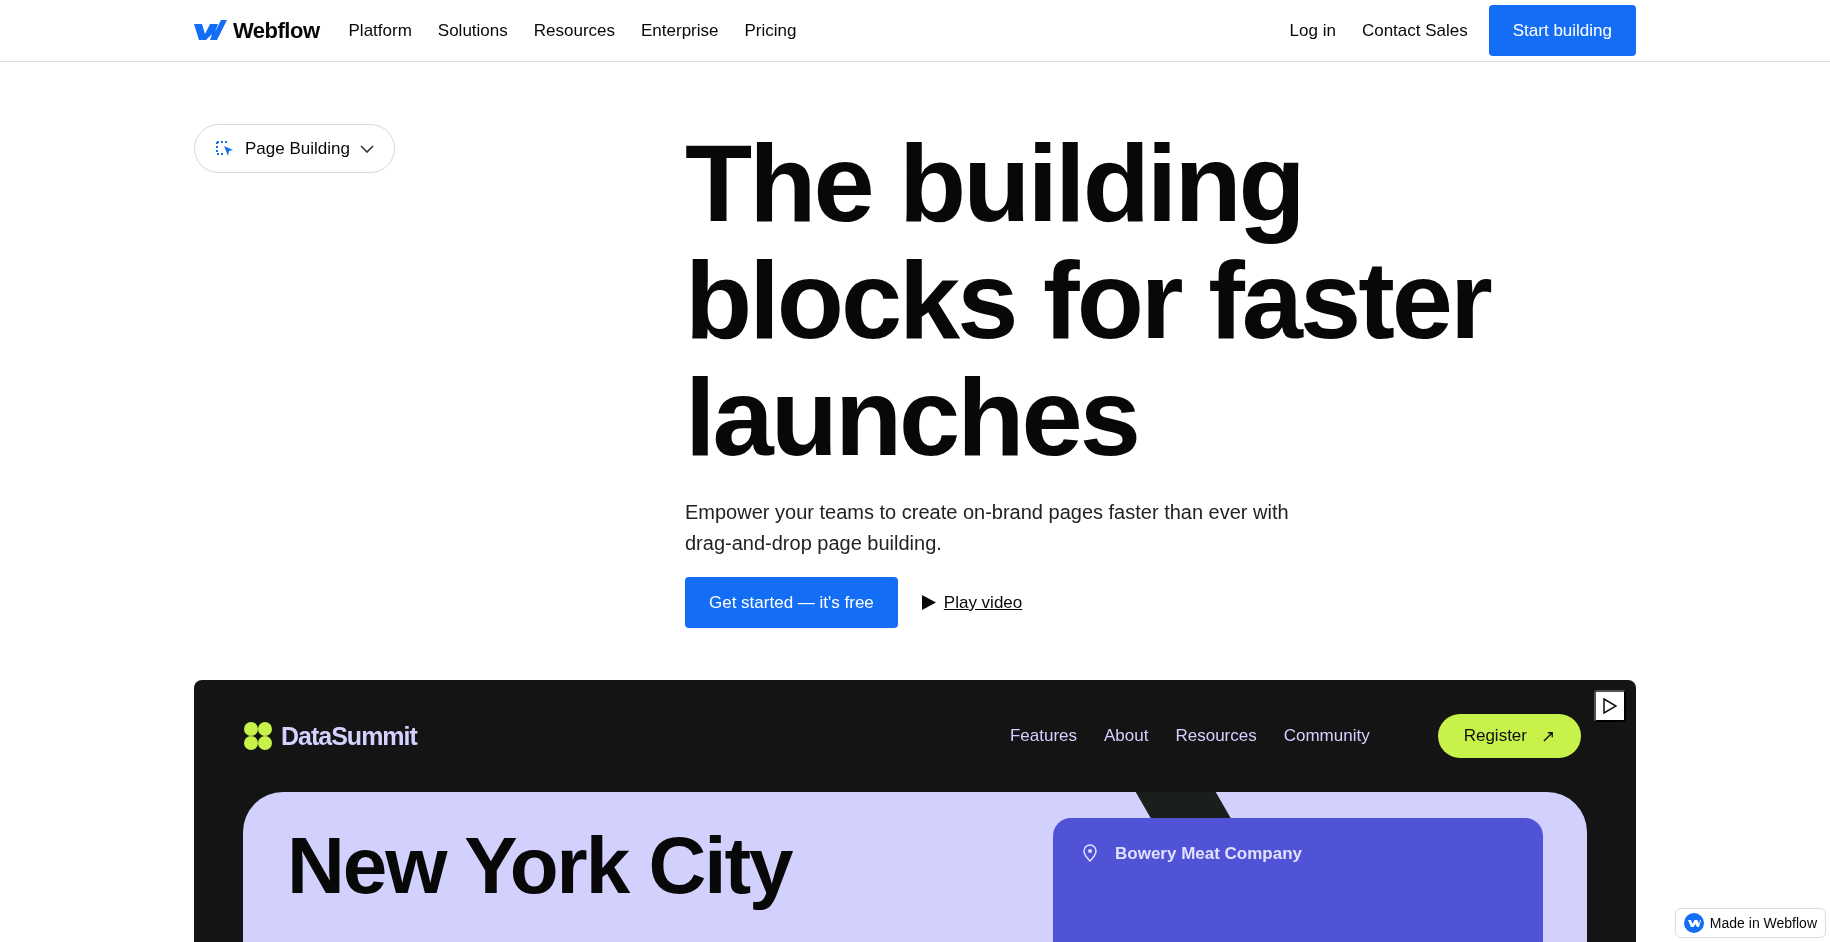  What do you see at coordinates (1126, 736) in the screenshot?
I see `demo-nav-link: About` at bounding box center [1126, 736].